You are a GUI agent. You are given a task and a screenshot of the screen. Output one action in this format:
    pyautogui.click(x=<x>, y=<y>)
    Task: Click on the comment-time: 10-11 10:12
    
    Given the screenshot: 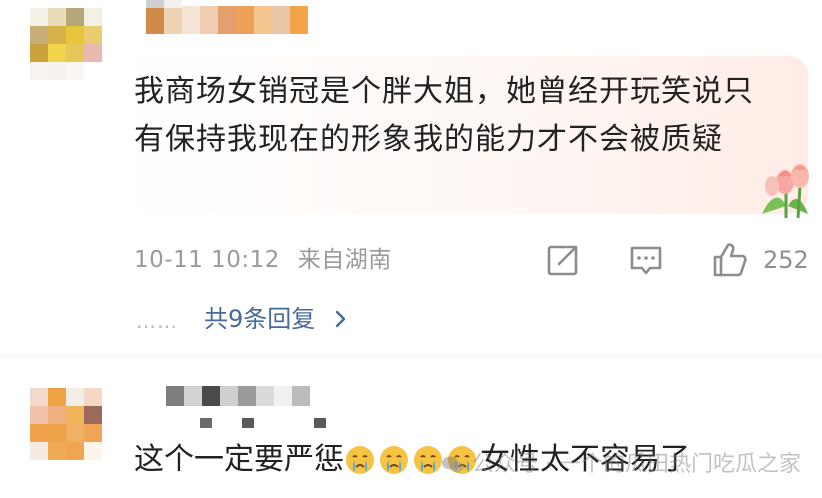 What is the action you would take?
    pyautogui.click(x=207, y=260)
    